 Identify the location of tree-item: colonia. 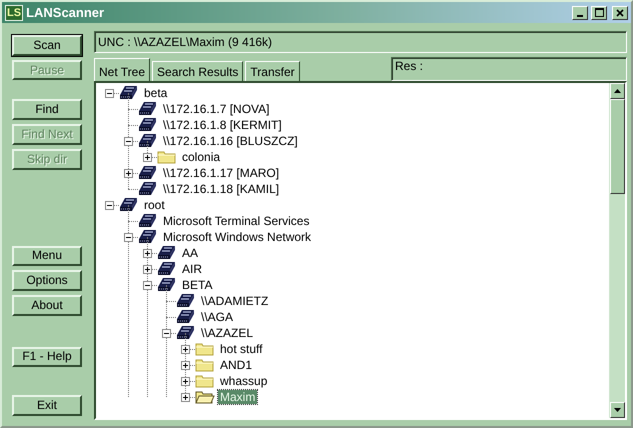
(201, 157).